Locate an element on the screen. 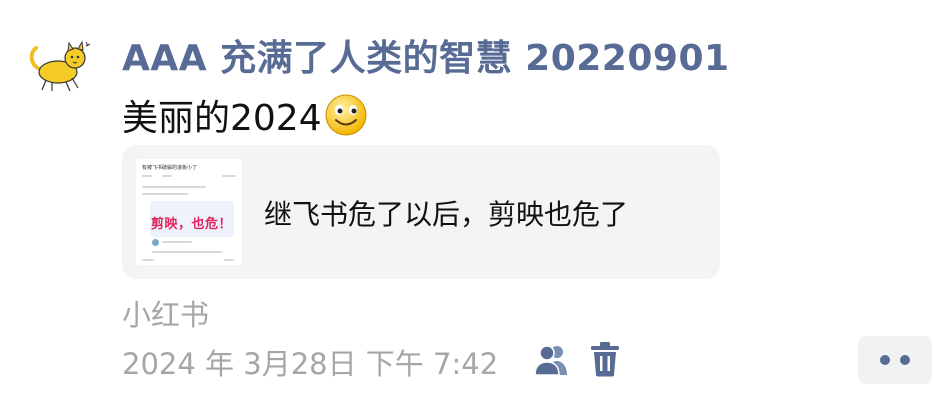 The height and width of the screenshot is (417, 952). friends-icon is located at coordinates (552, 360).